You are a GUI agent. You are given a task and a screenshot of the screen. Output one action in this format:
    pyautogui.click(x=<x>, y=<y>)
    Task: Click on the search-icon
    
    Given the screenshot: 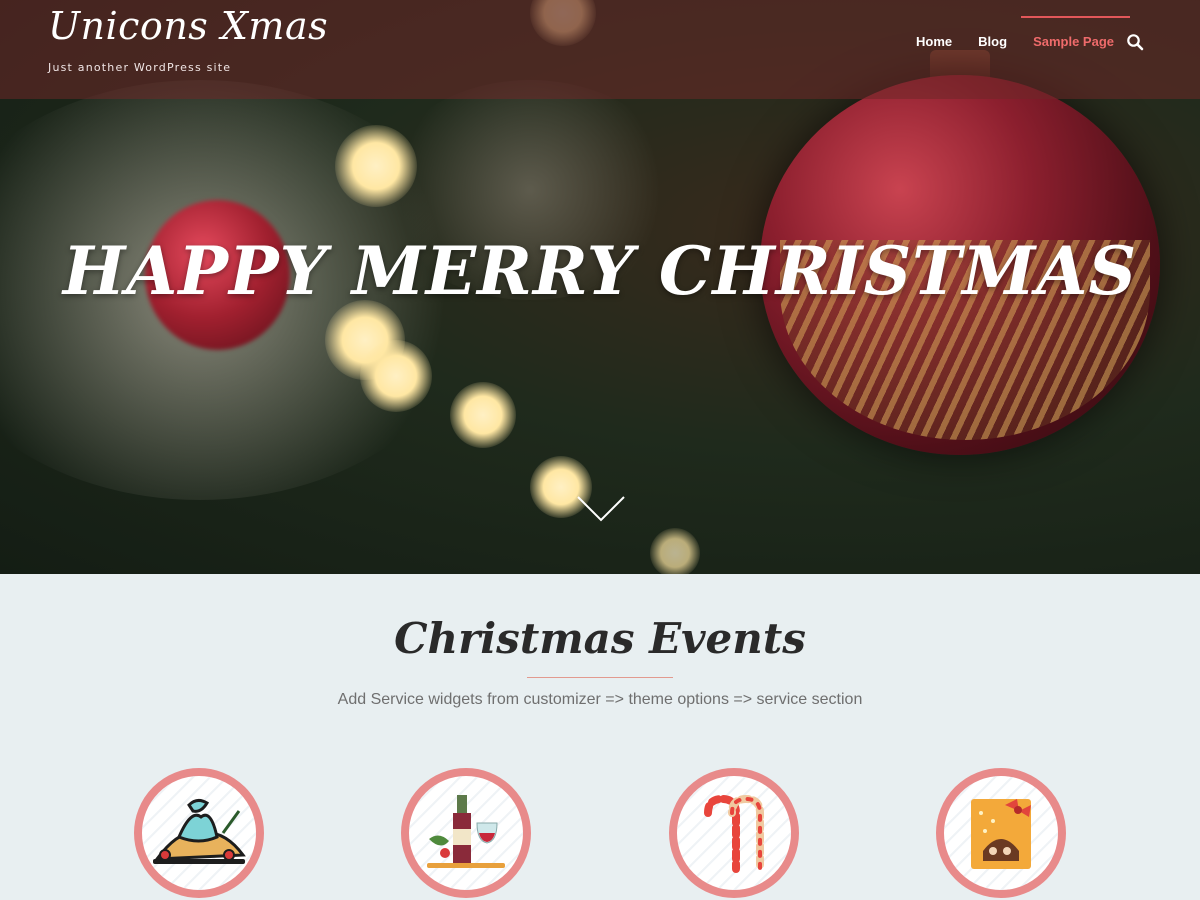 What is the action you would take?
    pyautogui.click(x=1135, y=42)
    